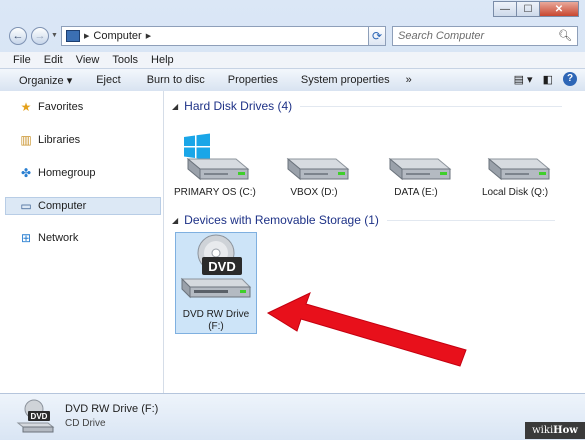 The image size is (585, 440). Describe the element at coordinates (292, 416) in the screenshot. I see `details-pane: DVD DVD RW Drive (F:) CD Drive` at that location.